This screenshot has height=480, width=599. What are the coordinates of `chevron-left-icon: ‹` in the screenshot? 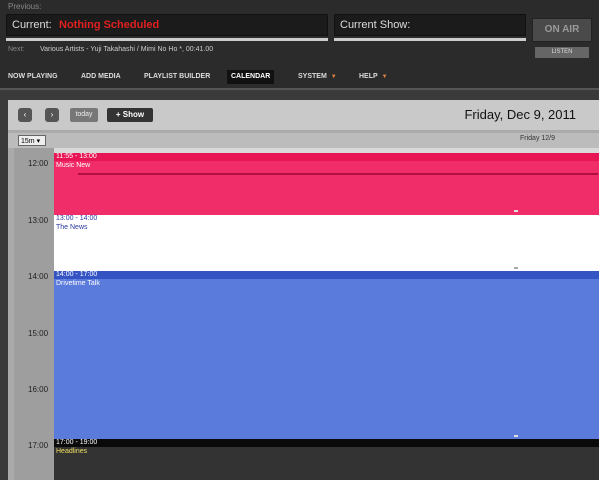 It's located at (25, 114).